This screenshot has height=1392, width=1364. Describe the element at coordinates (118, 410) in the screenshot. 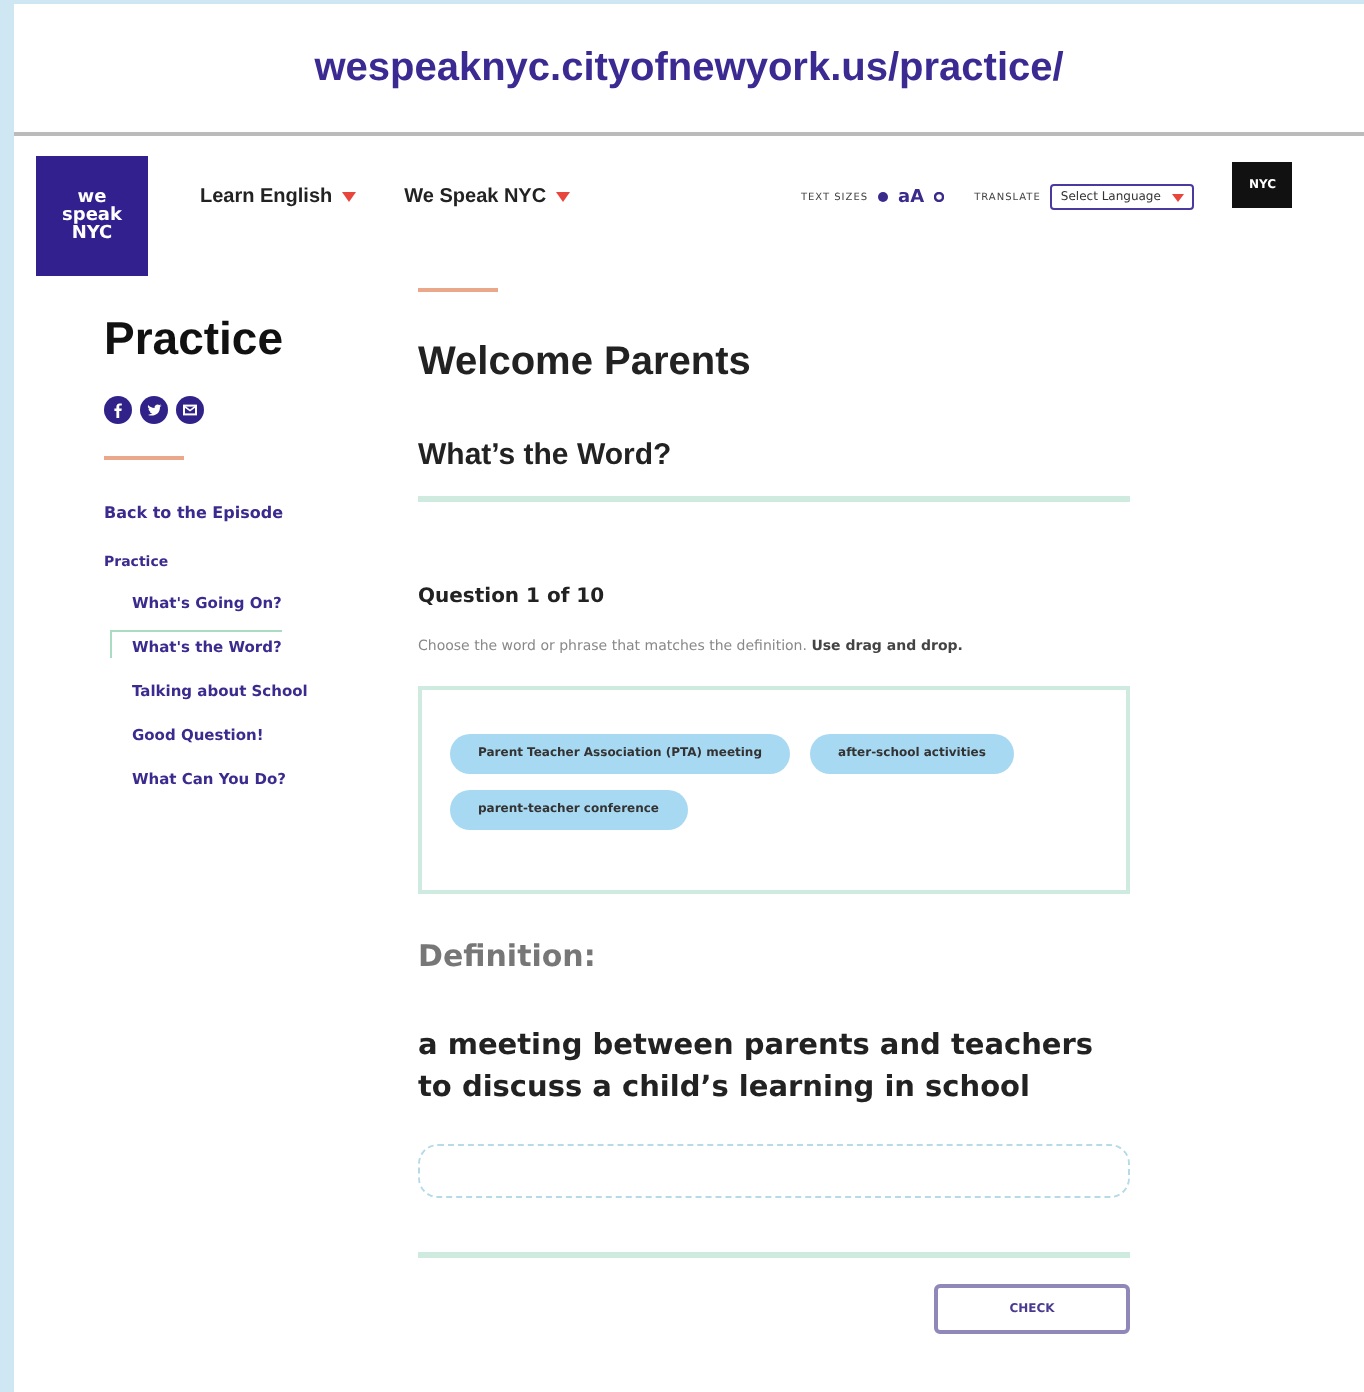

I see `facebook-icon` at that location.